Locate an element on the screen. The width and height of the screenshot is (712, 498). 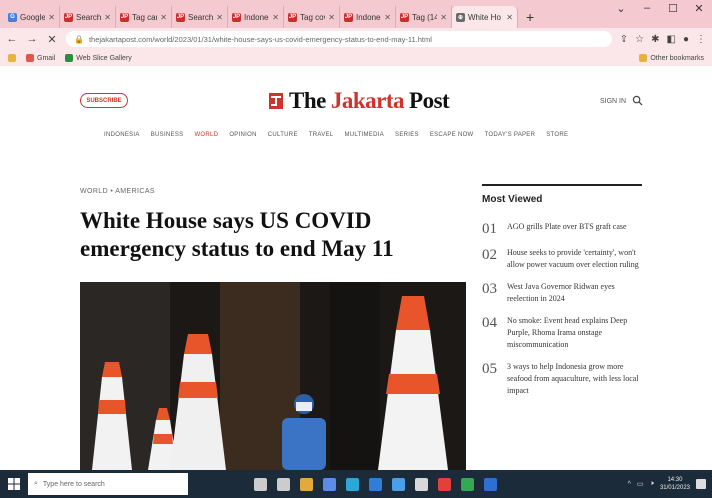
volume-icon: 🕨 is located at coordinates (652, 484).